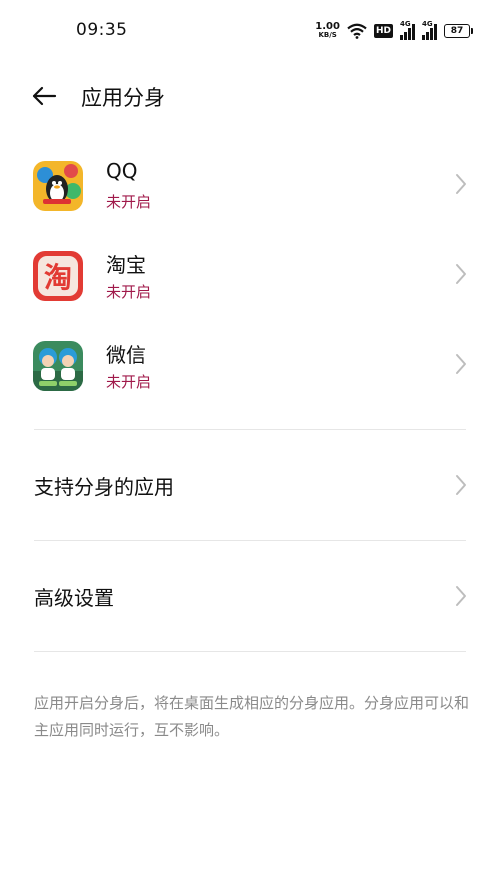 Image resolution: width=500 pixels, height=888 pixels. What do you see at coordinates (429, 30) in the screenshot?
I see `signal-sim2-icon: 4G` at bounding box center [429, 30].